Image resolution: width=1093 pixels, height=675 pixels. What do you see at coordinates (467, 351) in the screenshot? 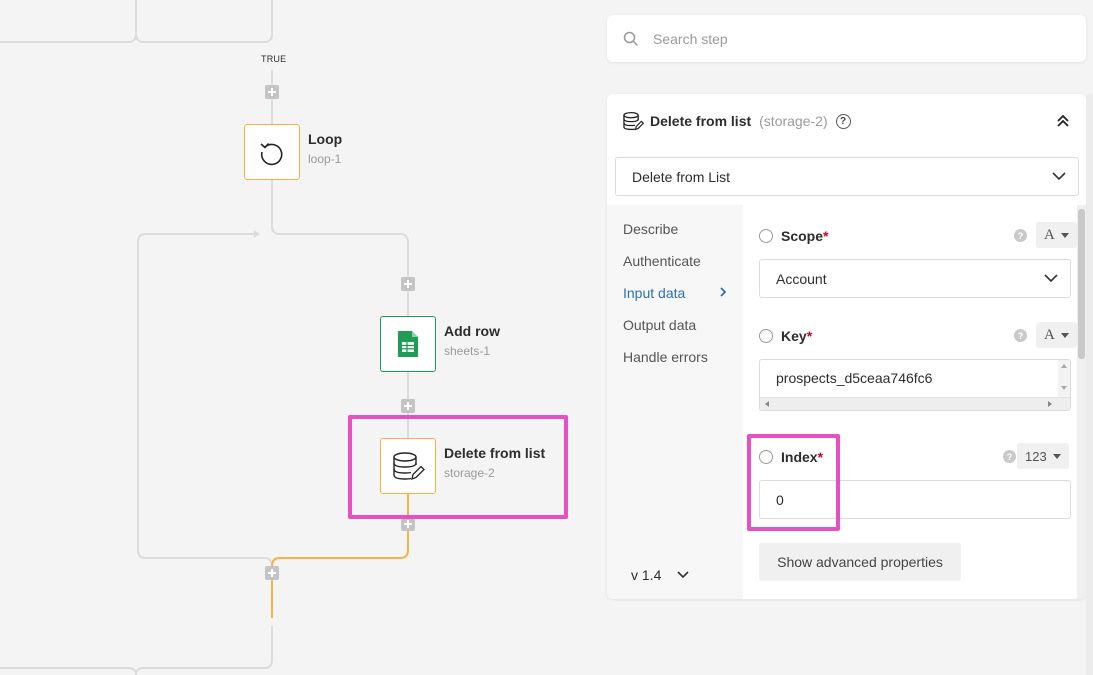
I see `add-row-node-id: sheets-1` at bounding box center [467, 351].